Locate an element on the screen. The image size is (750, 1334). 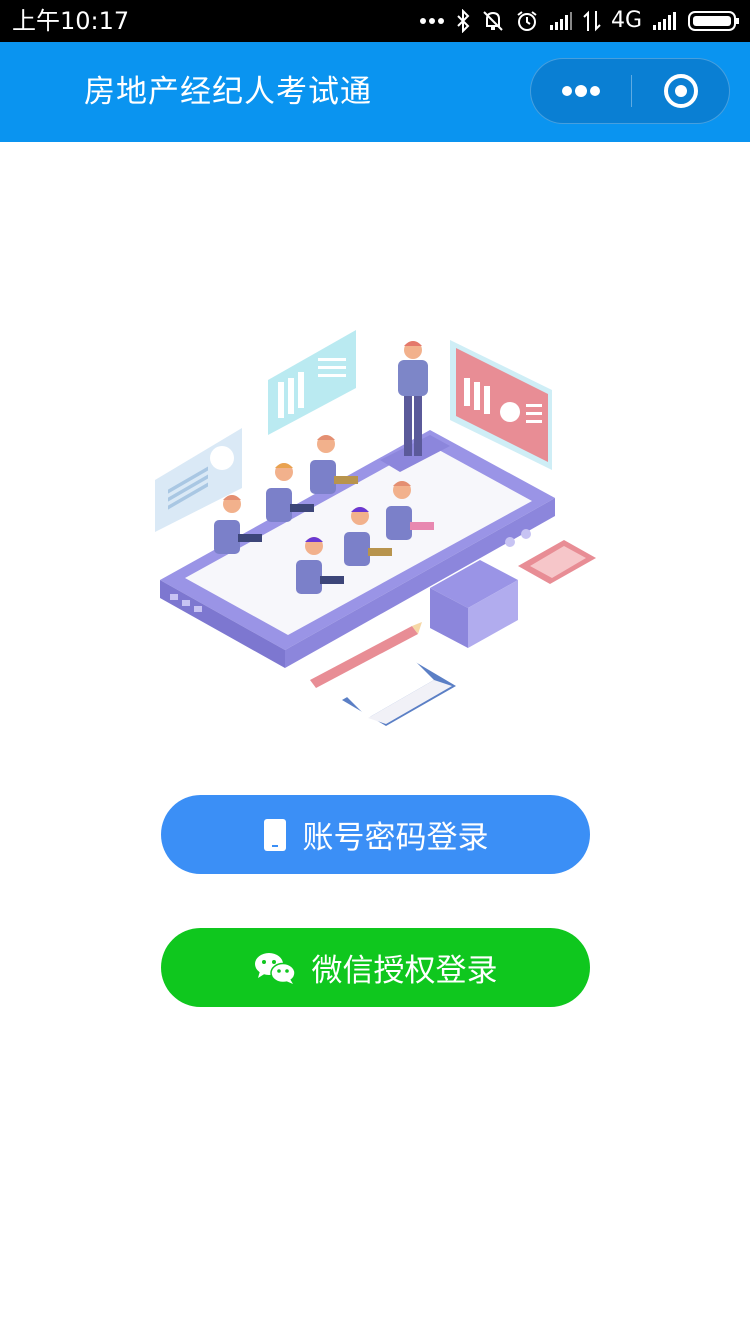
account-password-login-button: 账号密码登录 is located at coordinates (375, 834).